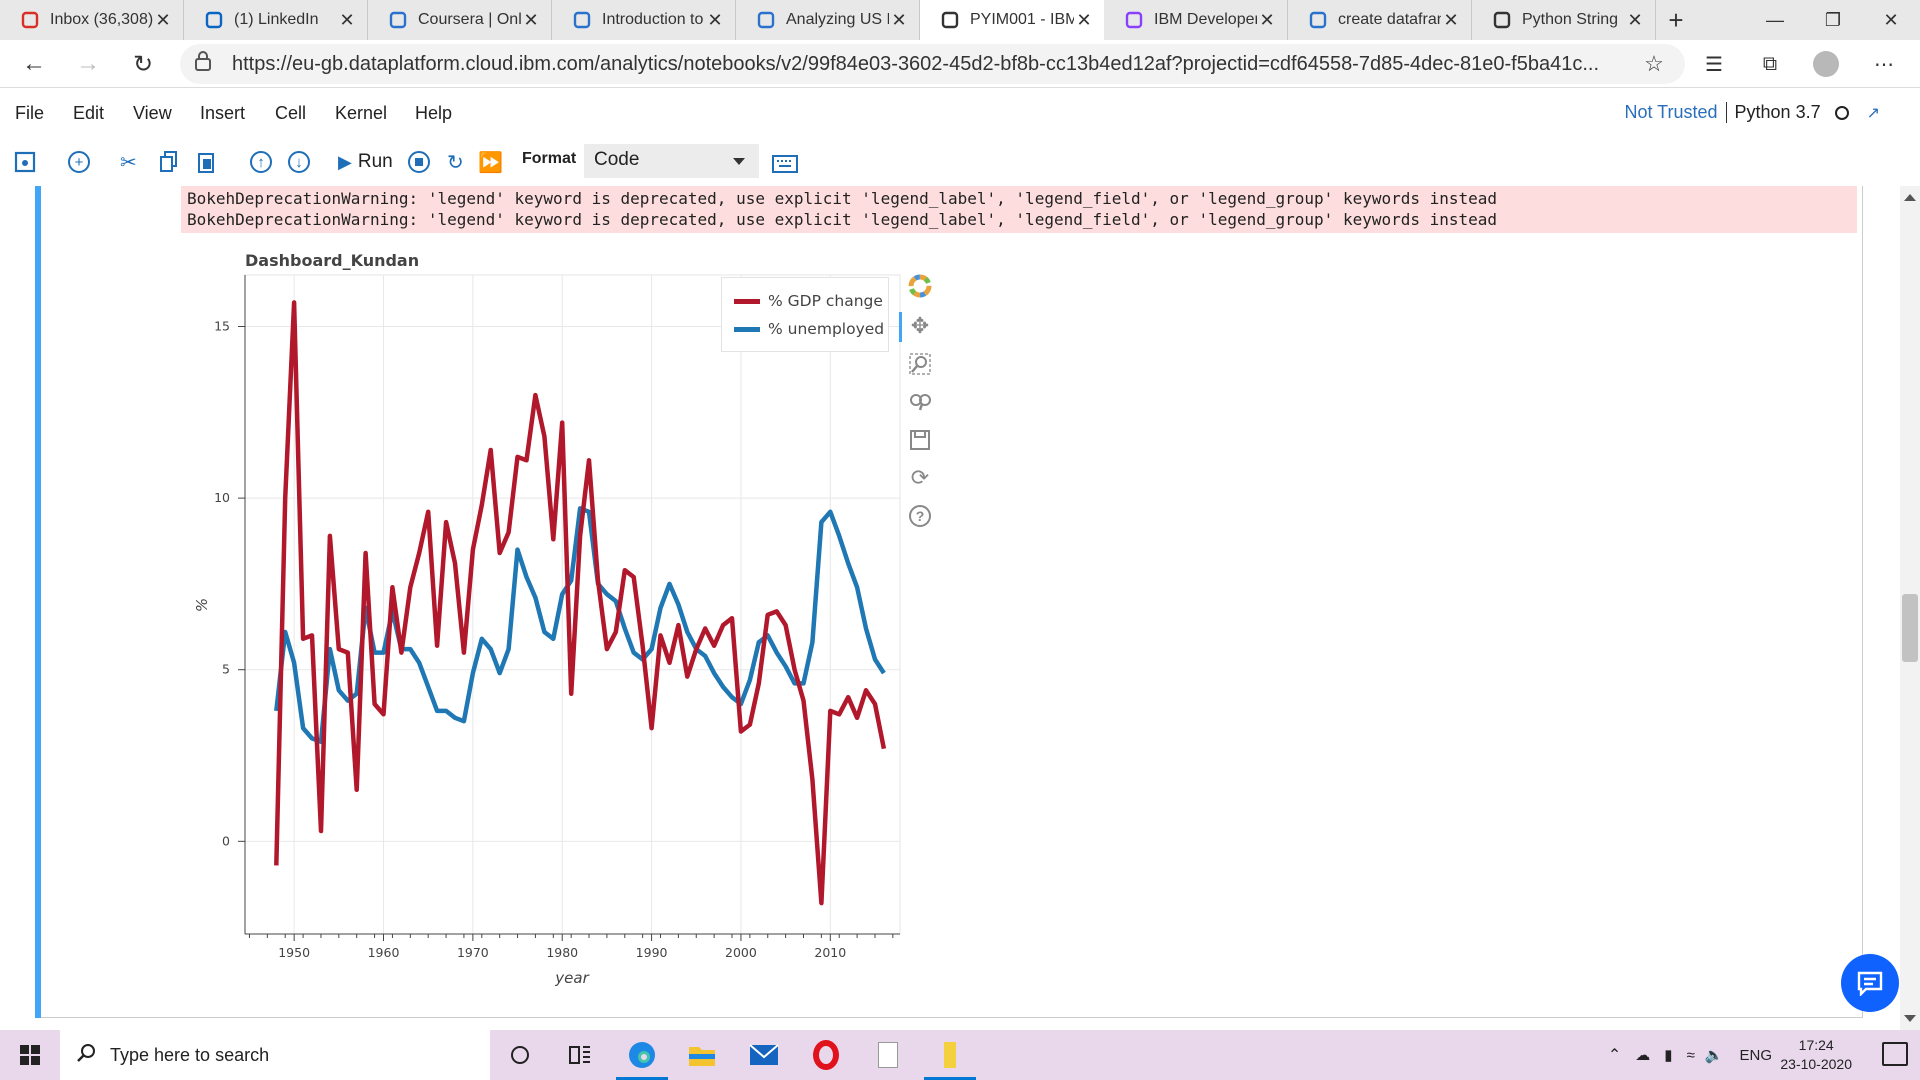  What do you see at coordinates (920, 286) in the screenshot?
I see `bokeh-logo-icon` at bounding box center [920, 286].